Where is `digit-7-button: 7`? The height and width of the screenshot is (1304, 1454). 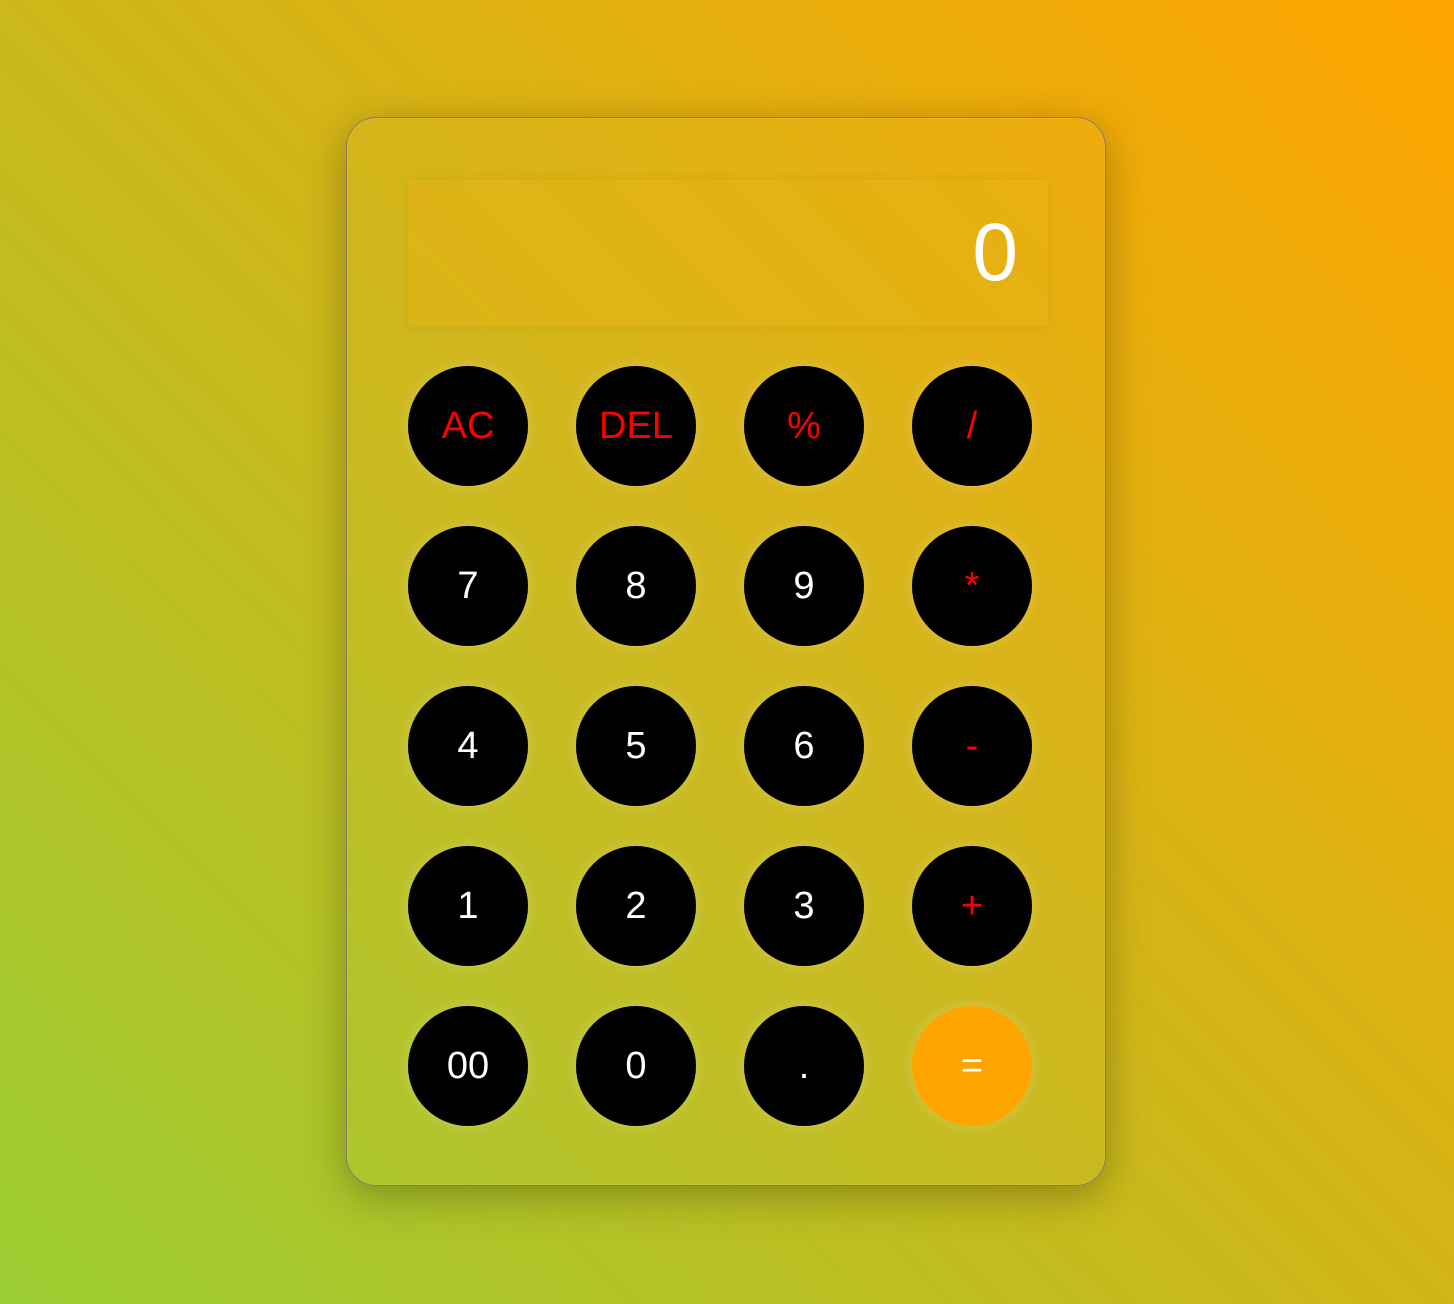 digit-7-button: 7 is located at coordinates (468, 586).